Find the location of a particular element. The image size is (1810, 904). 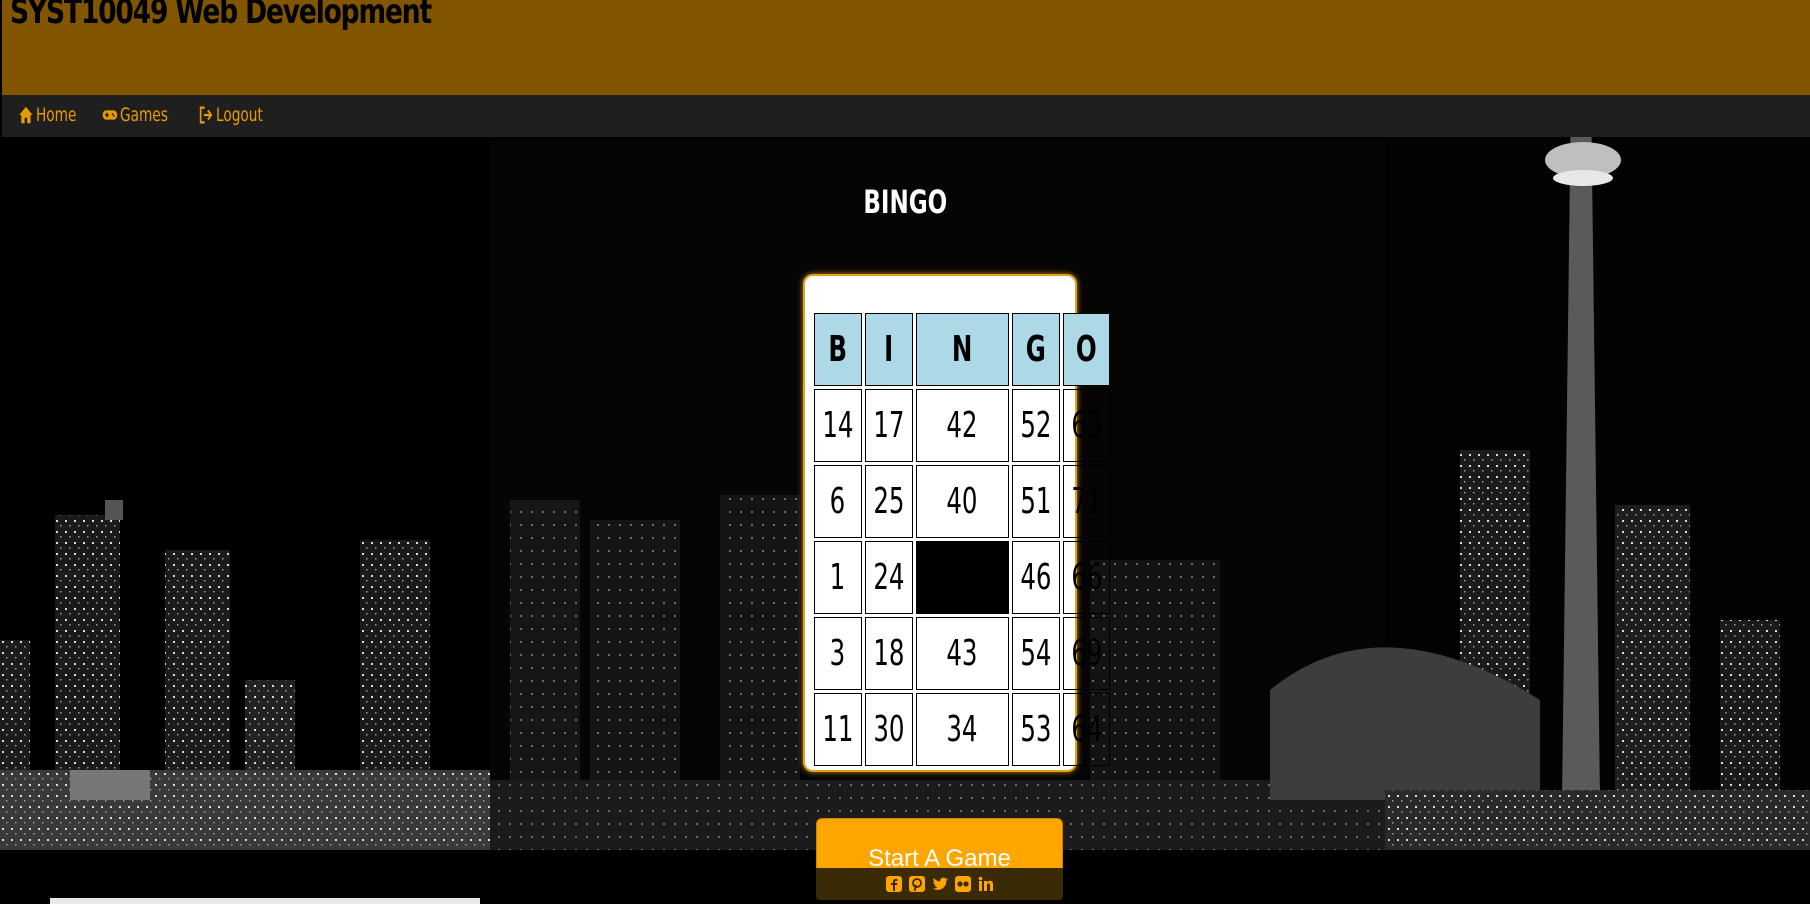

nav-item-home: Home is located at coordinates (47, 115).